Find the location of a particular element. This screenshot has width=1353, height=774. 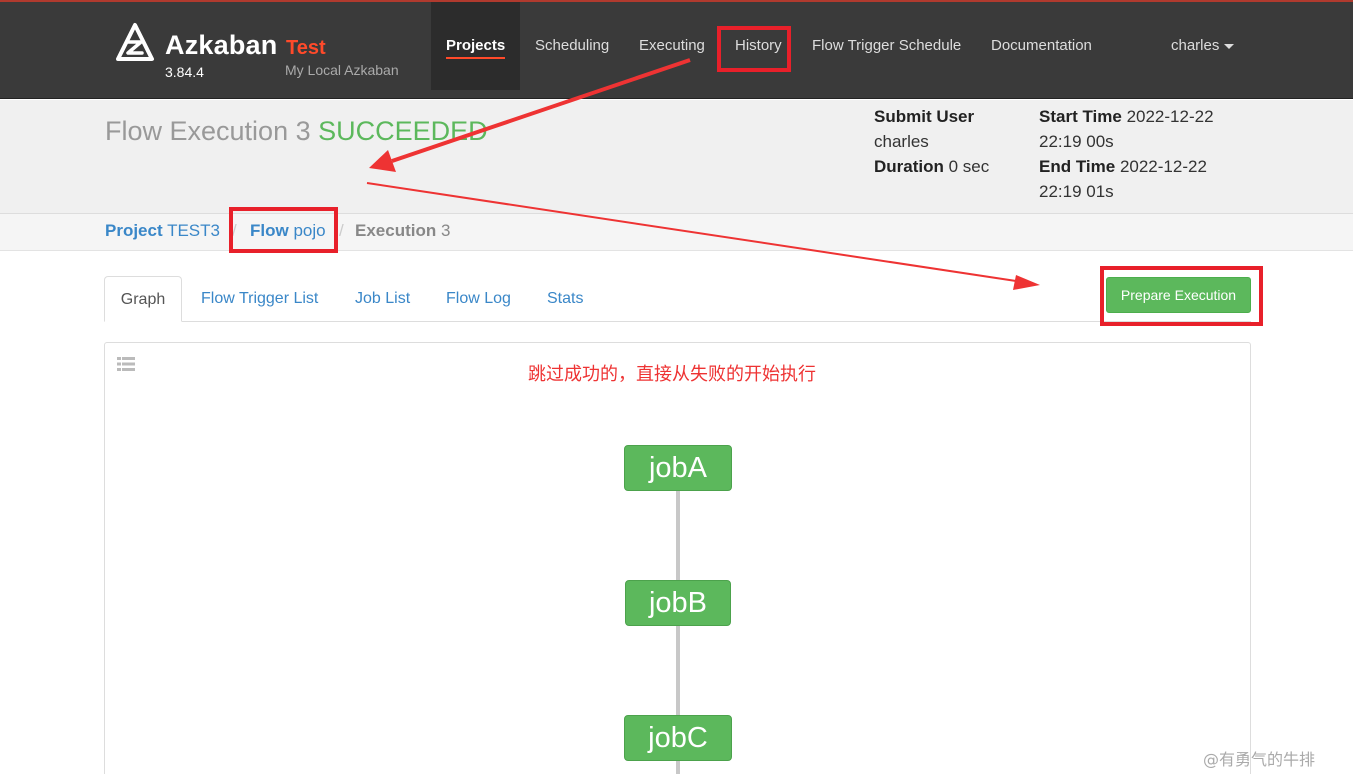

nav-active-underline is located at coordinates (475, 58).